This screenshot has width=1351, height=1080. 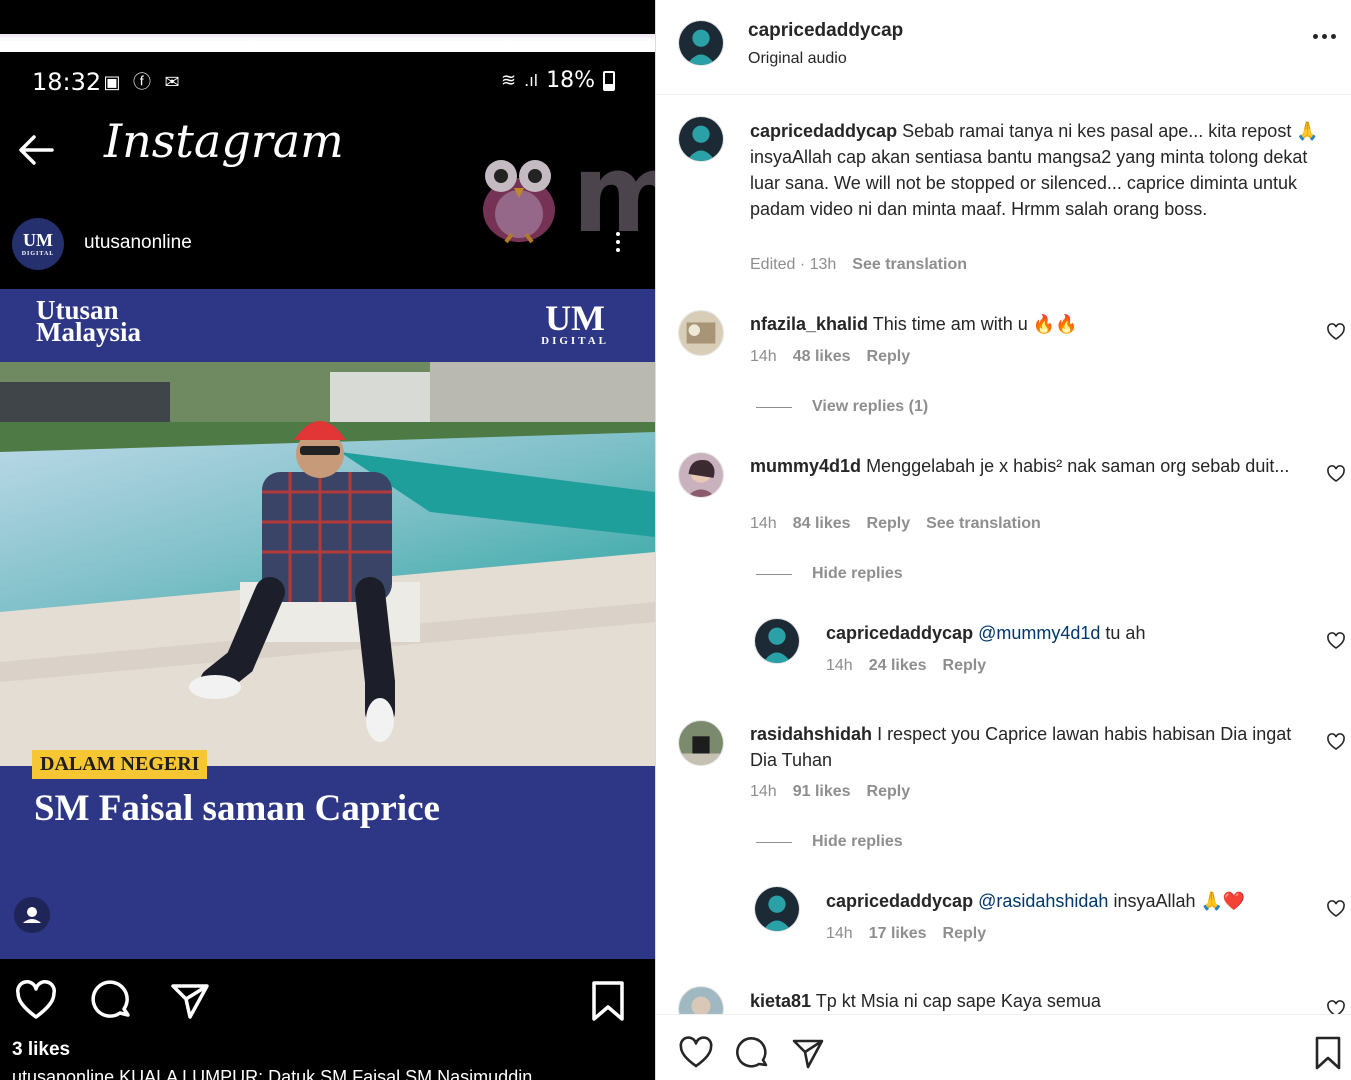 What do you see at coordinates (41, 1050) in the screenshot?
I see `like-count: 3 likes` at bounding box center [41, 1050].